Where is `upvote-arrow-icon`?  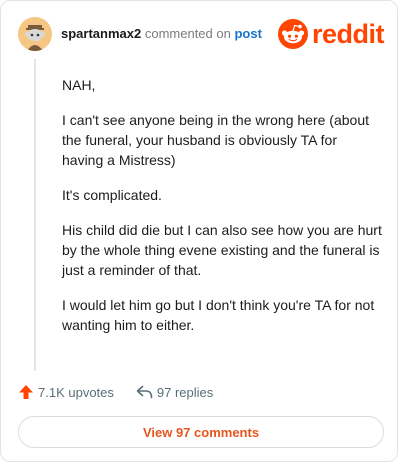 upvote-arrow-icon is located at coordinates (26, 392).